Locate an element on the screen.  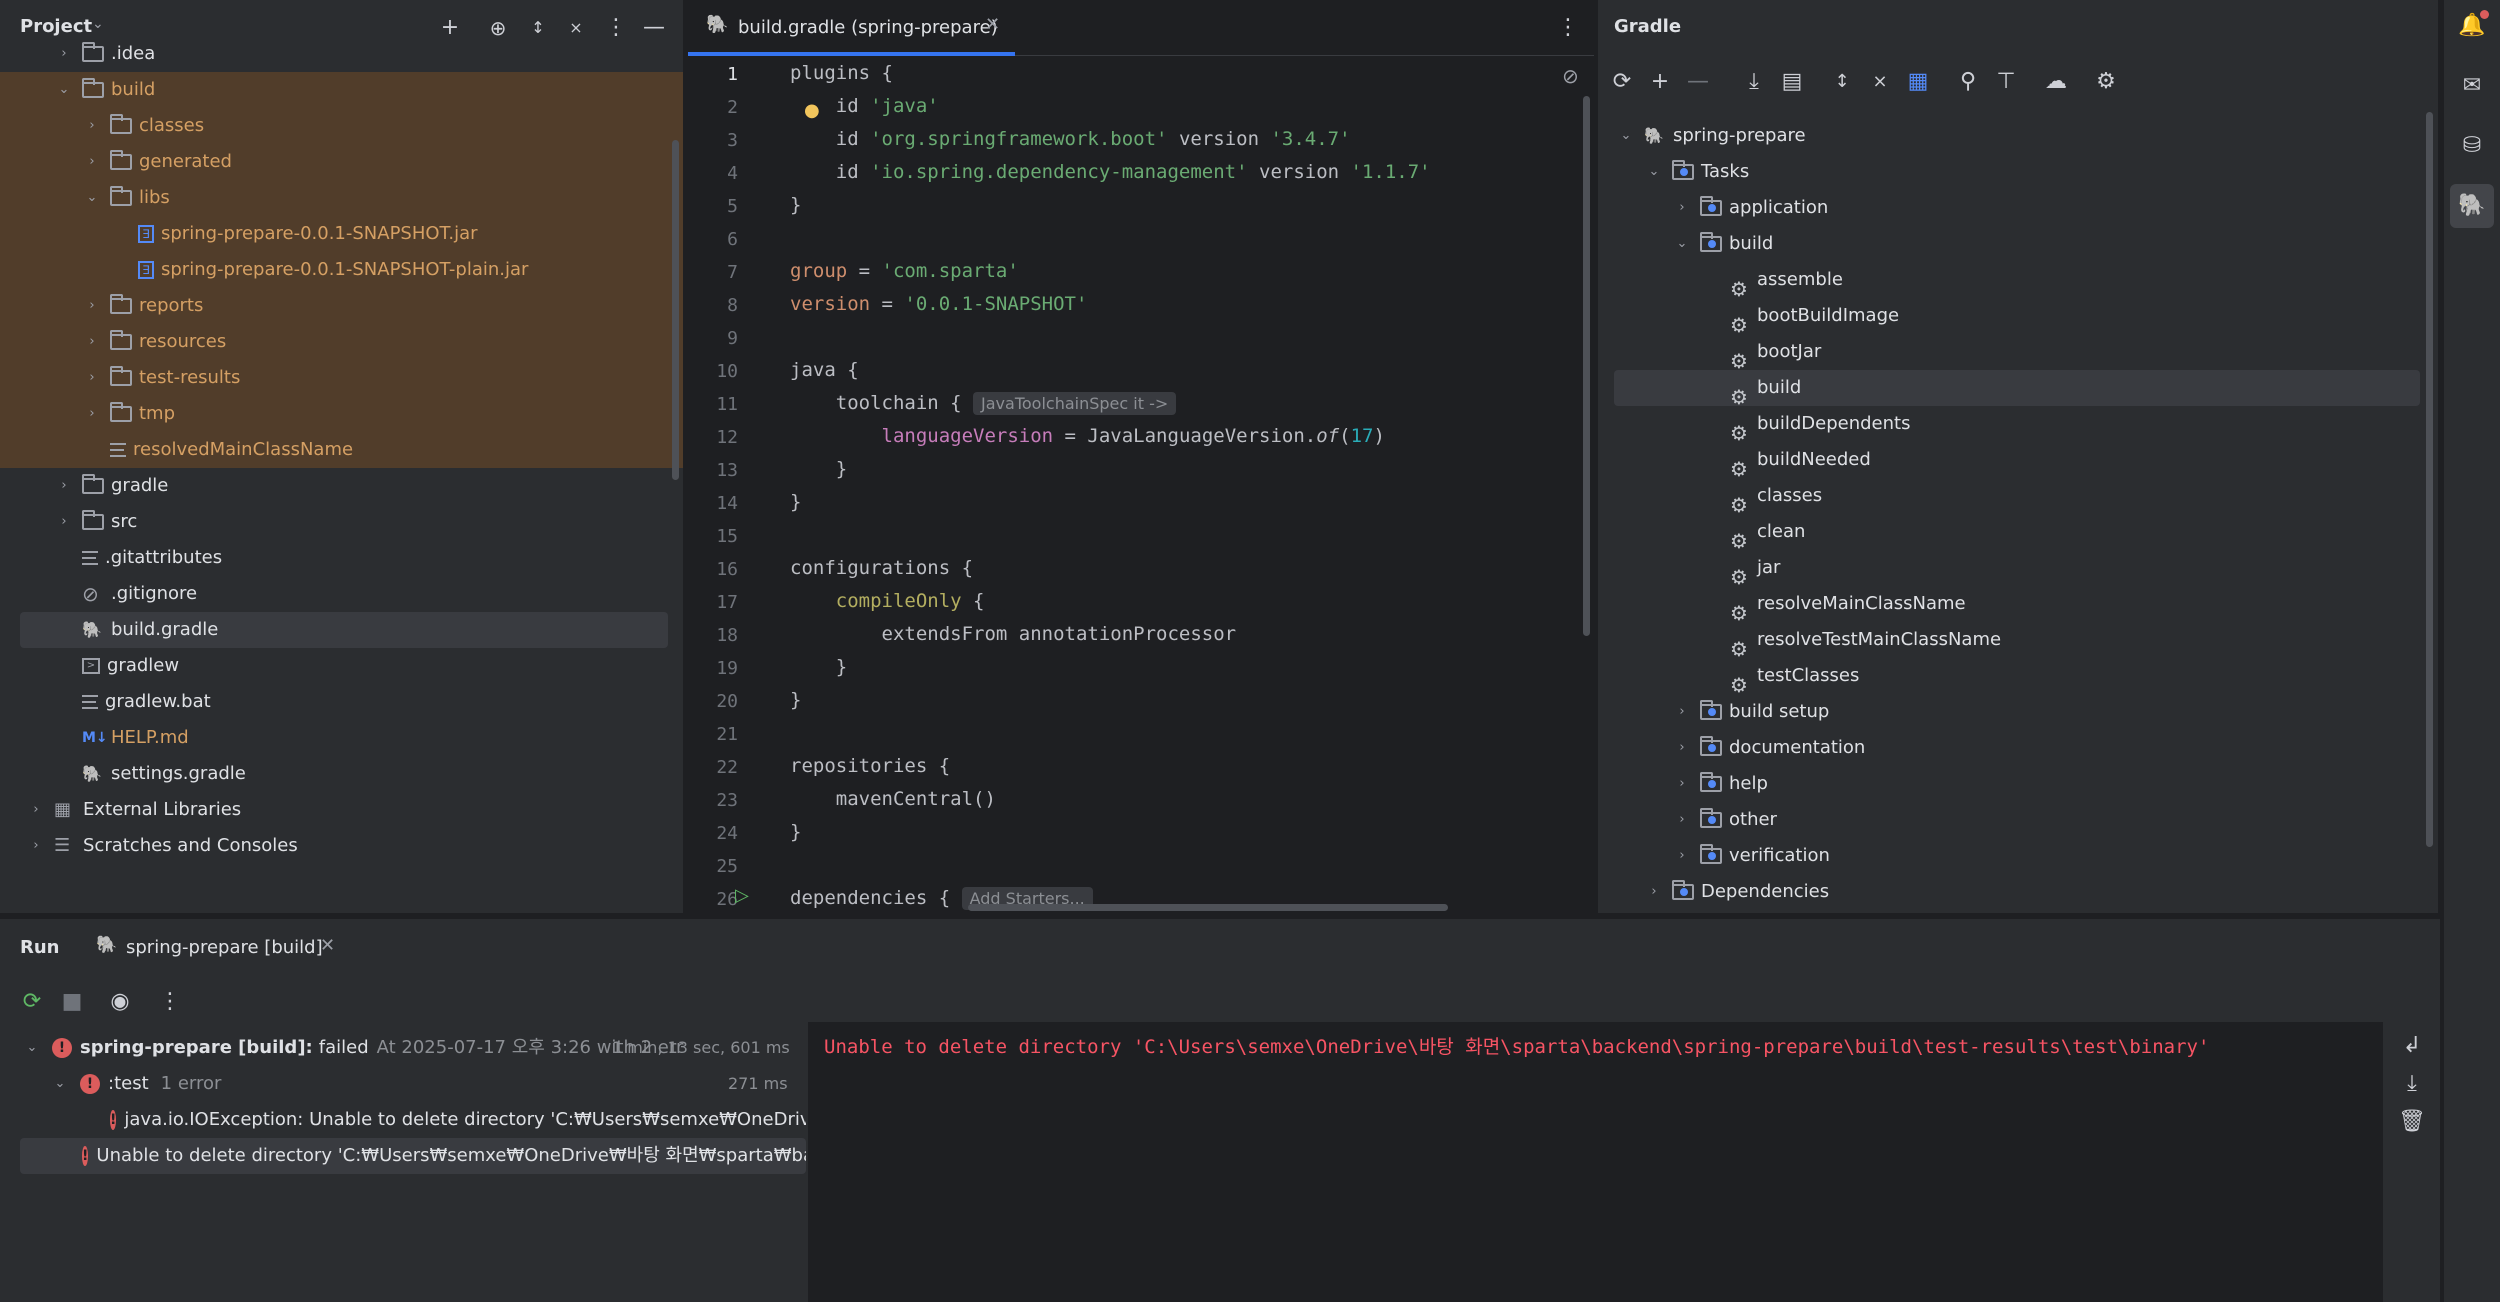
gradle-tree-item: ⚙ assemble is located at coordinates (1772, 281).